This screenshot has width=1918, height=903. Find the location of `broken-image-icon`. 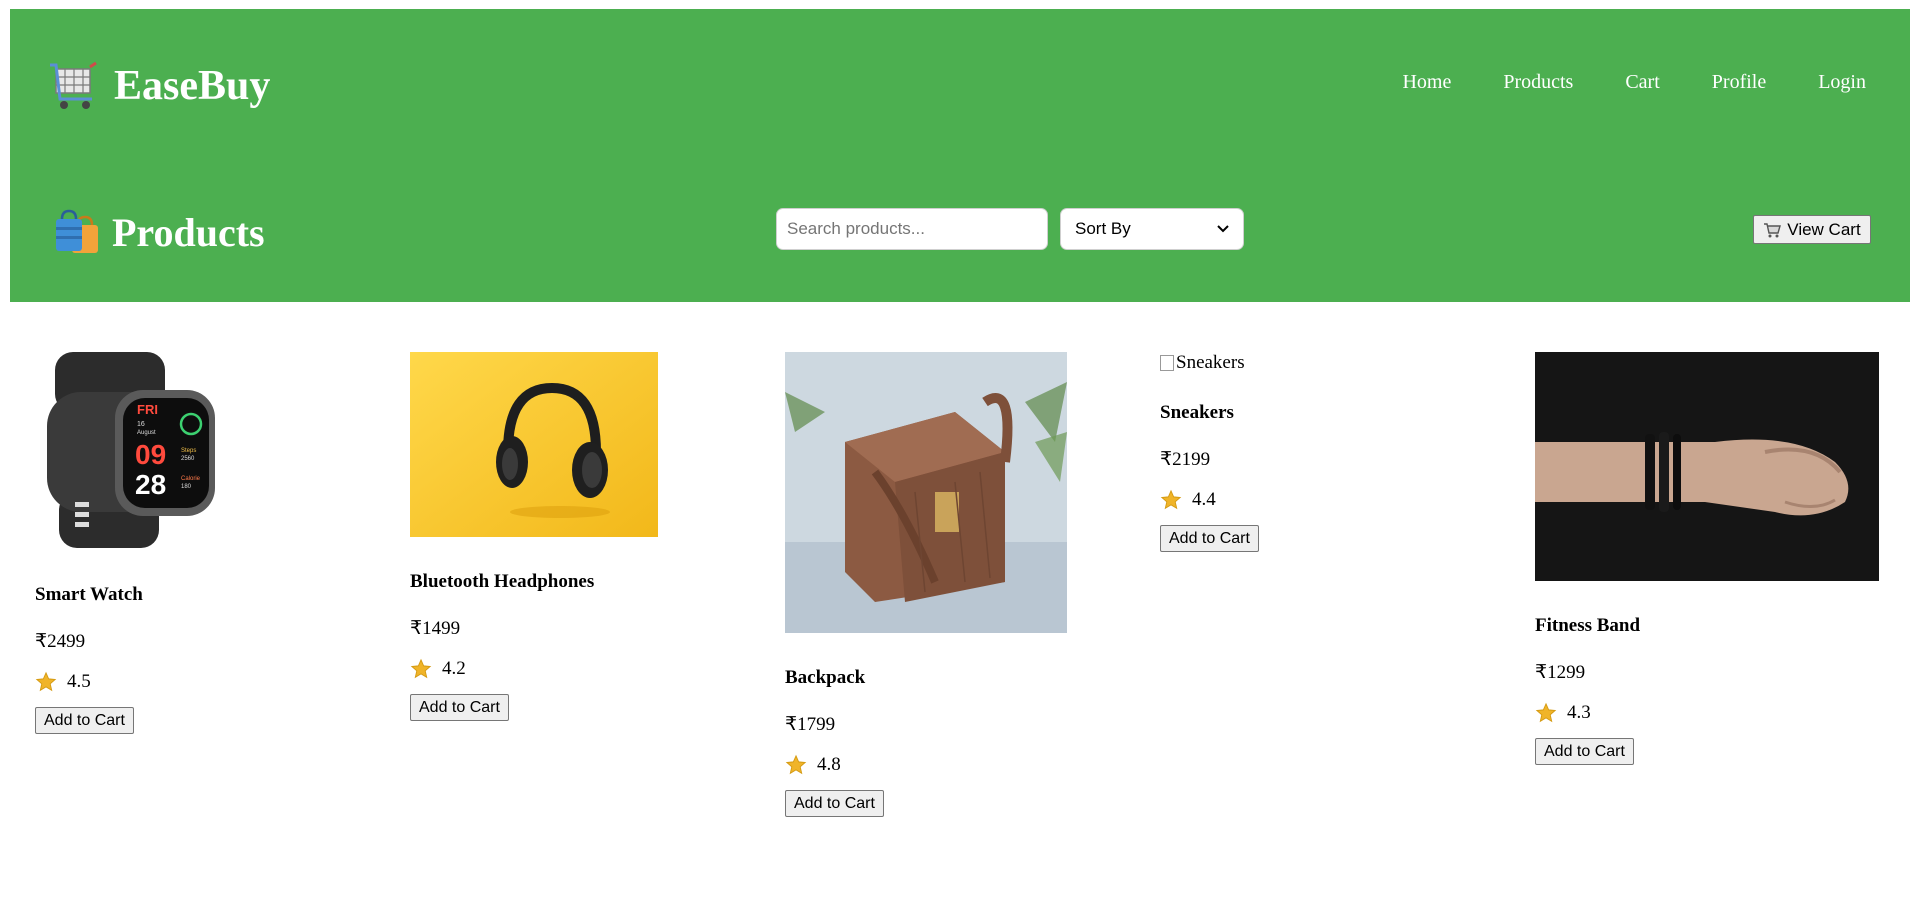

broken-image-icon is located at coordinates (1167, 363).